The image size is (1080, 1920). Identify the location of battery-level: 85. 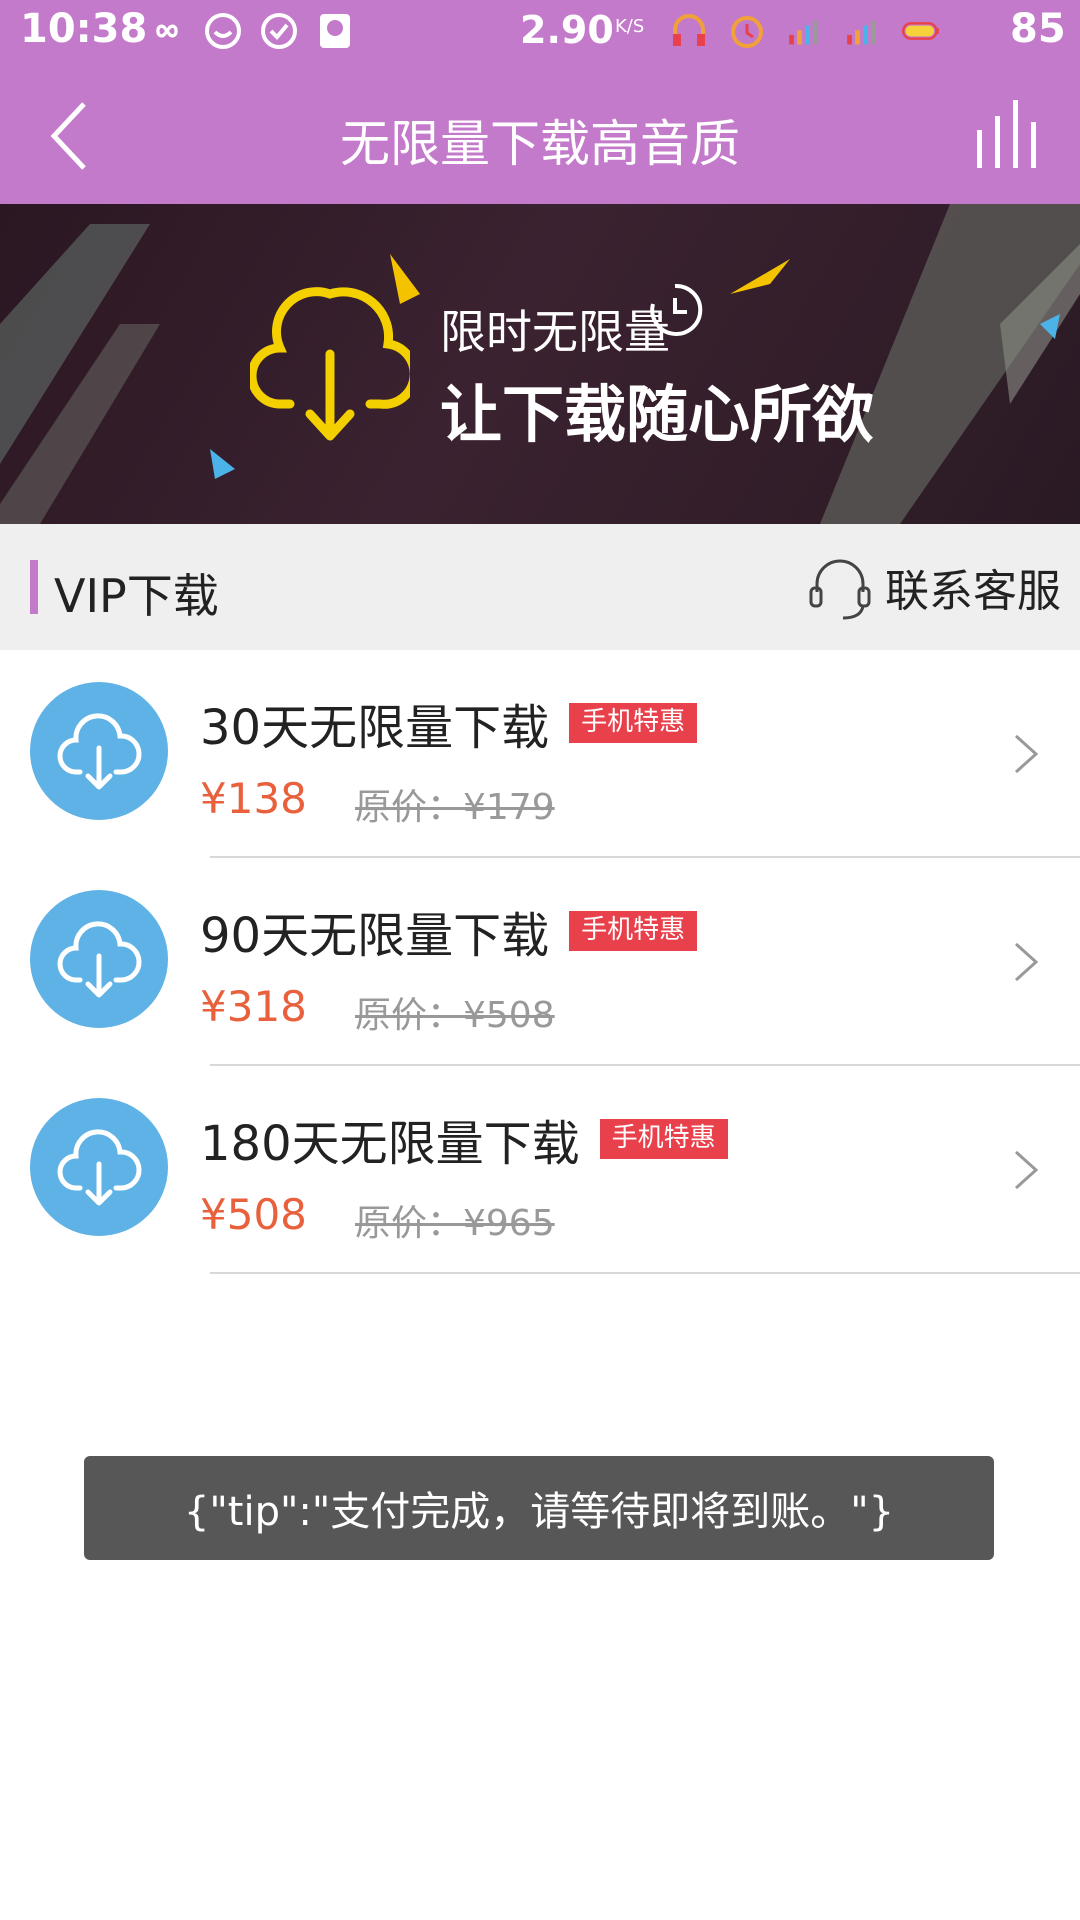
(1038, 29).